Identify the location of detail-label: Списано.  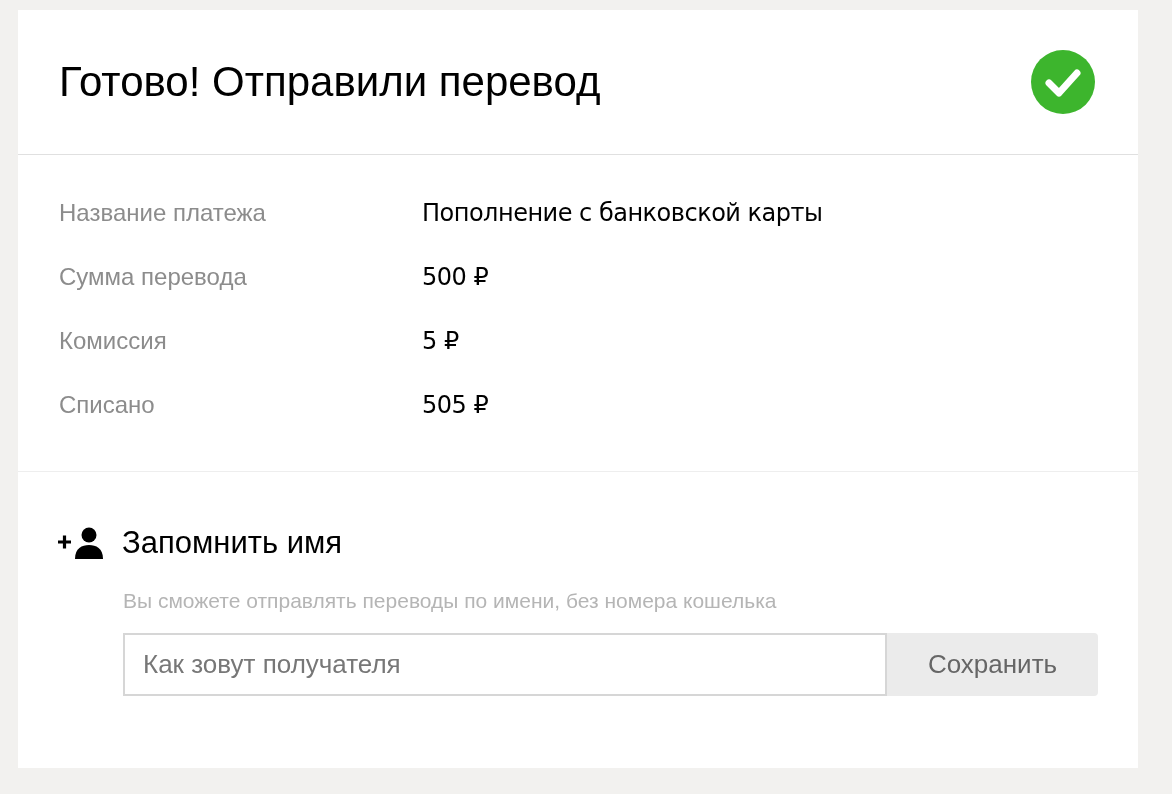
(107, 405).